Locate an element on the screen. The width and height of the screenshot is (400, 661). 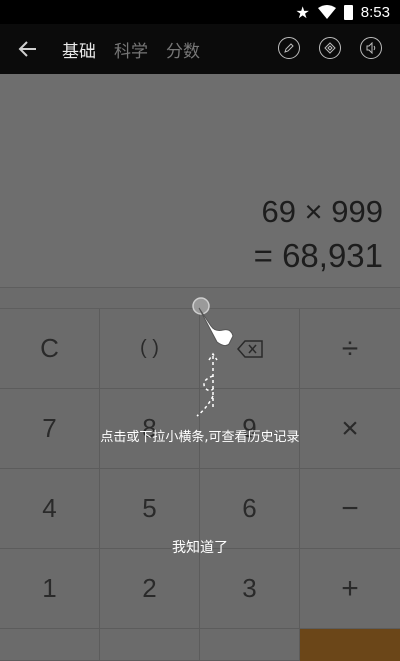
app-bar: 基础 科学 分数 is located at coordinates (200, 49).